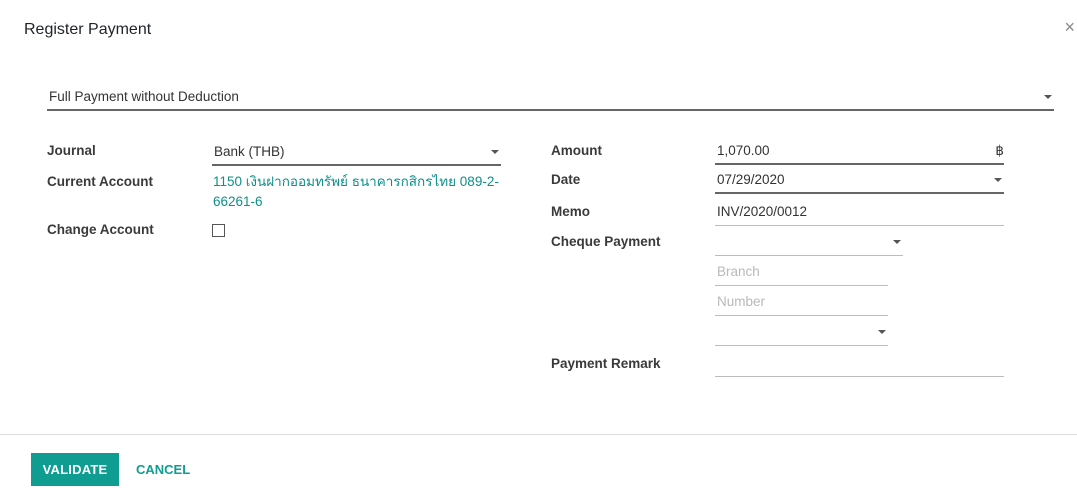 The image size is (1077, 502). I want to click on number-input: Number, so click(801, 304).